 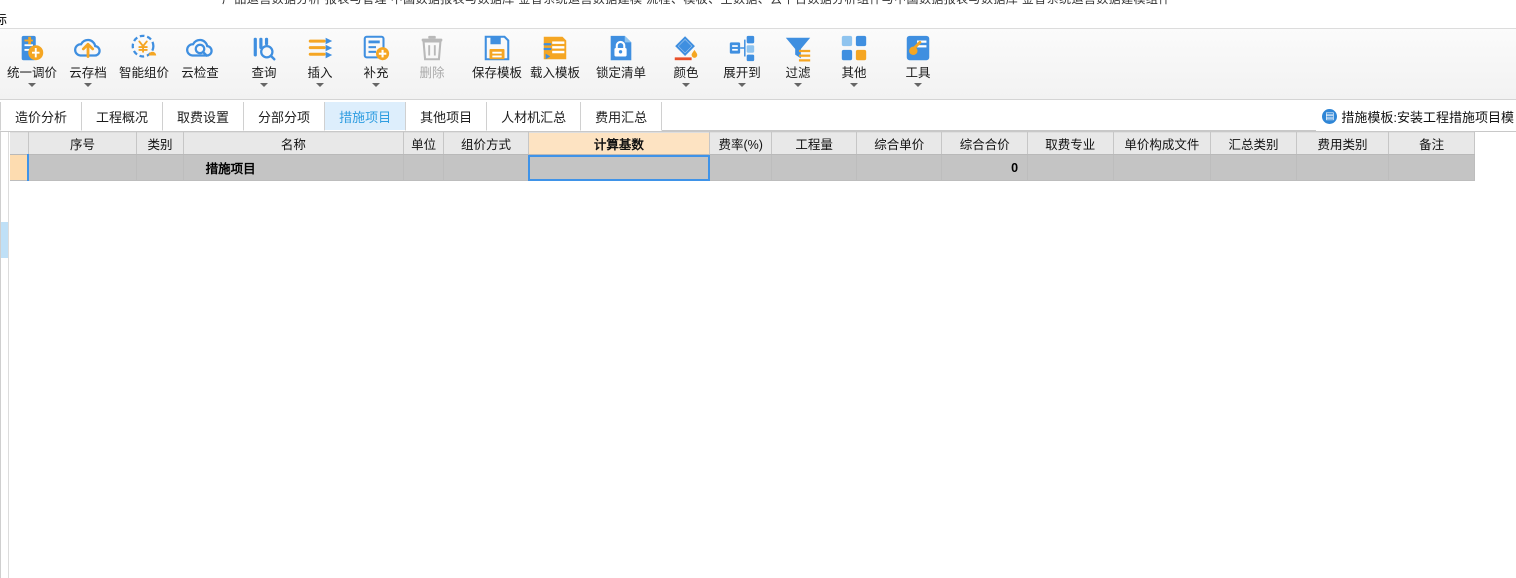 I want to click on tab-label: 工程概况, so click(x=122, y=117).